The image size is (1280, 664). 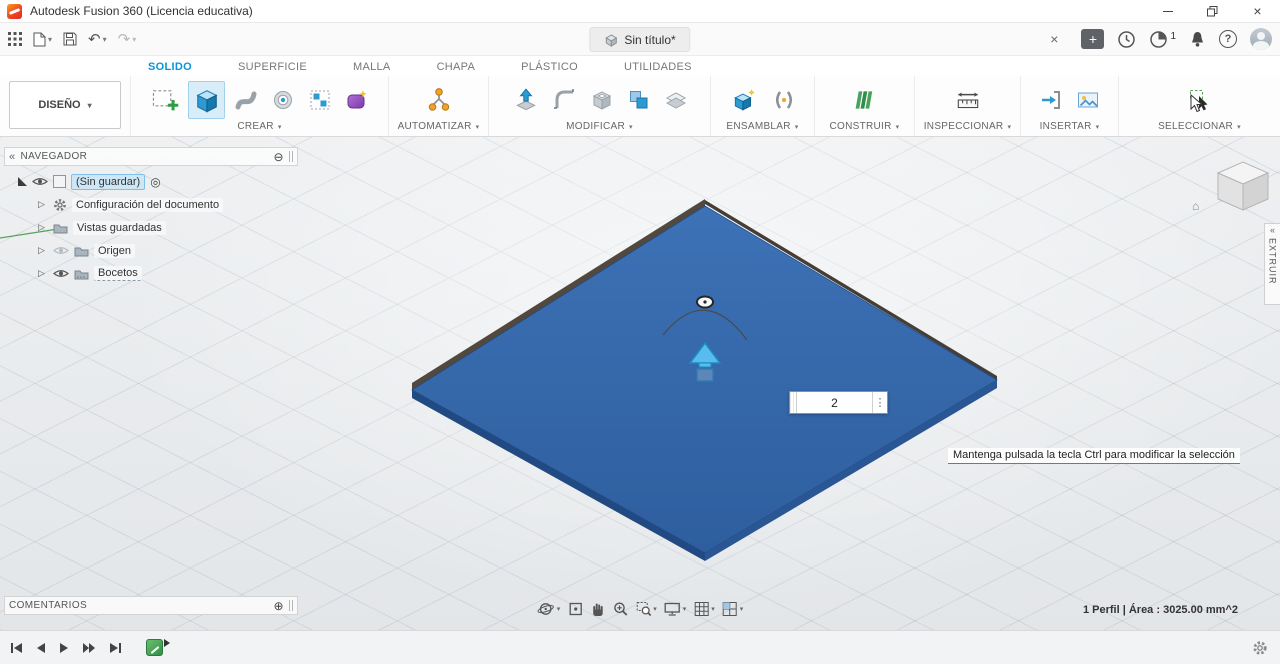 What do you see at coordinates (1199, 127) in the screenshot?
I see `group-seleccionar-dropdown: SELECCIONAR ▾` at bounding box center [1199, 127].